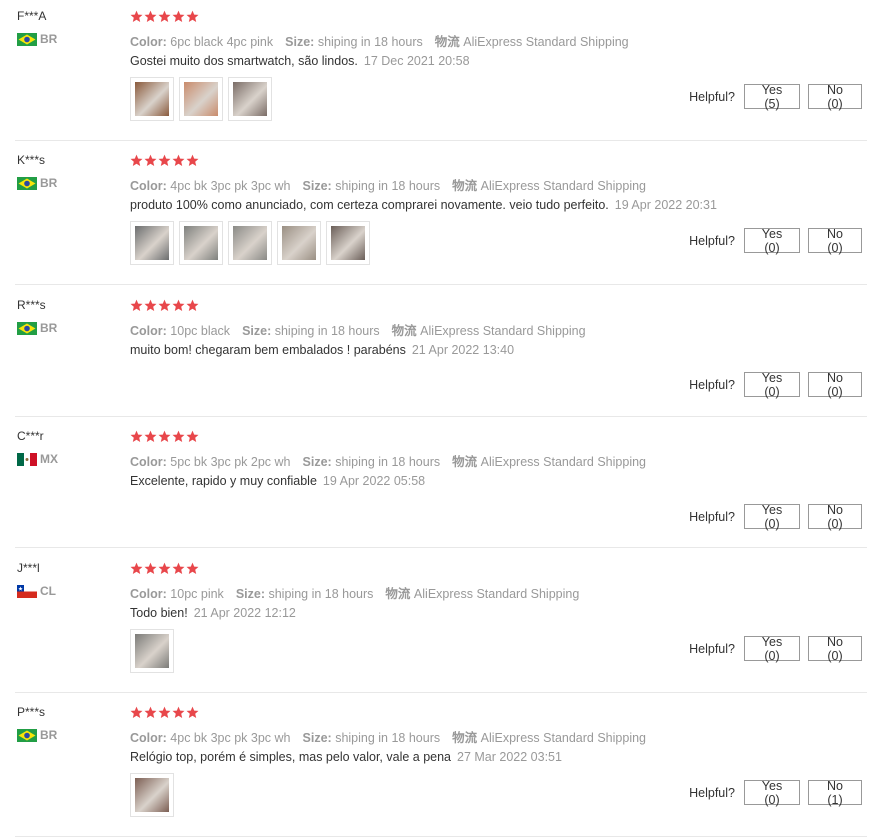 The image size is (881, 840). Describe the element at coordinates (28, 568) in the screenshot. I see `reviewer-name: J***l` at that location.